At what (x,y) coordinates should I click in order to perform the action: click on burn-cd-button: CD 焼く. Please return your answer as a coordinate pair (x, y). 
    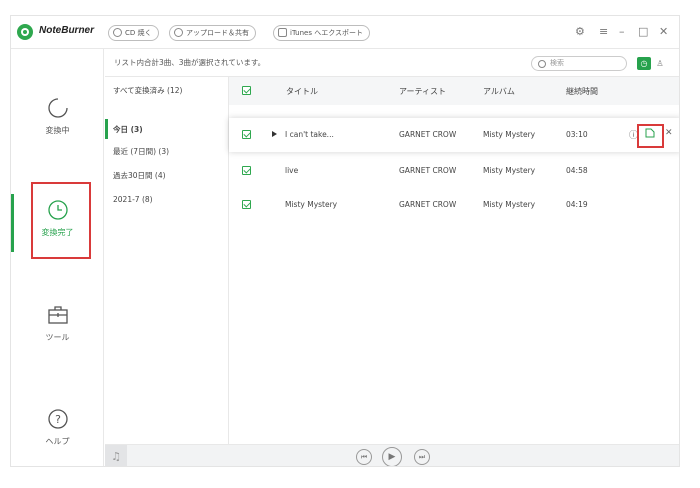
    Looking at the image, I should click on (133, 33).